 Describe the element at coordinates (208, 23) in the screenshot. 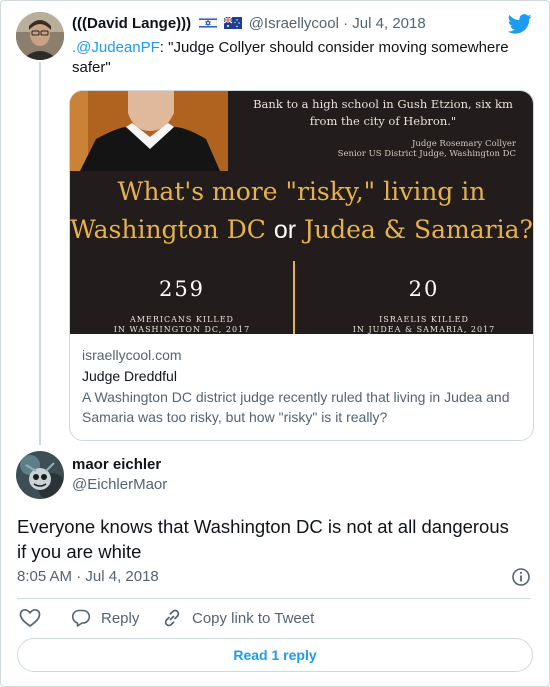

I see `flag-israel-icon` at that location.